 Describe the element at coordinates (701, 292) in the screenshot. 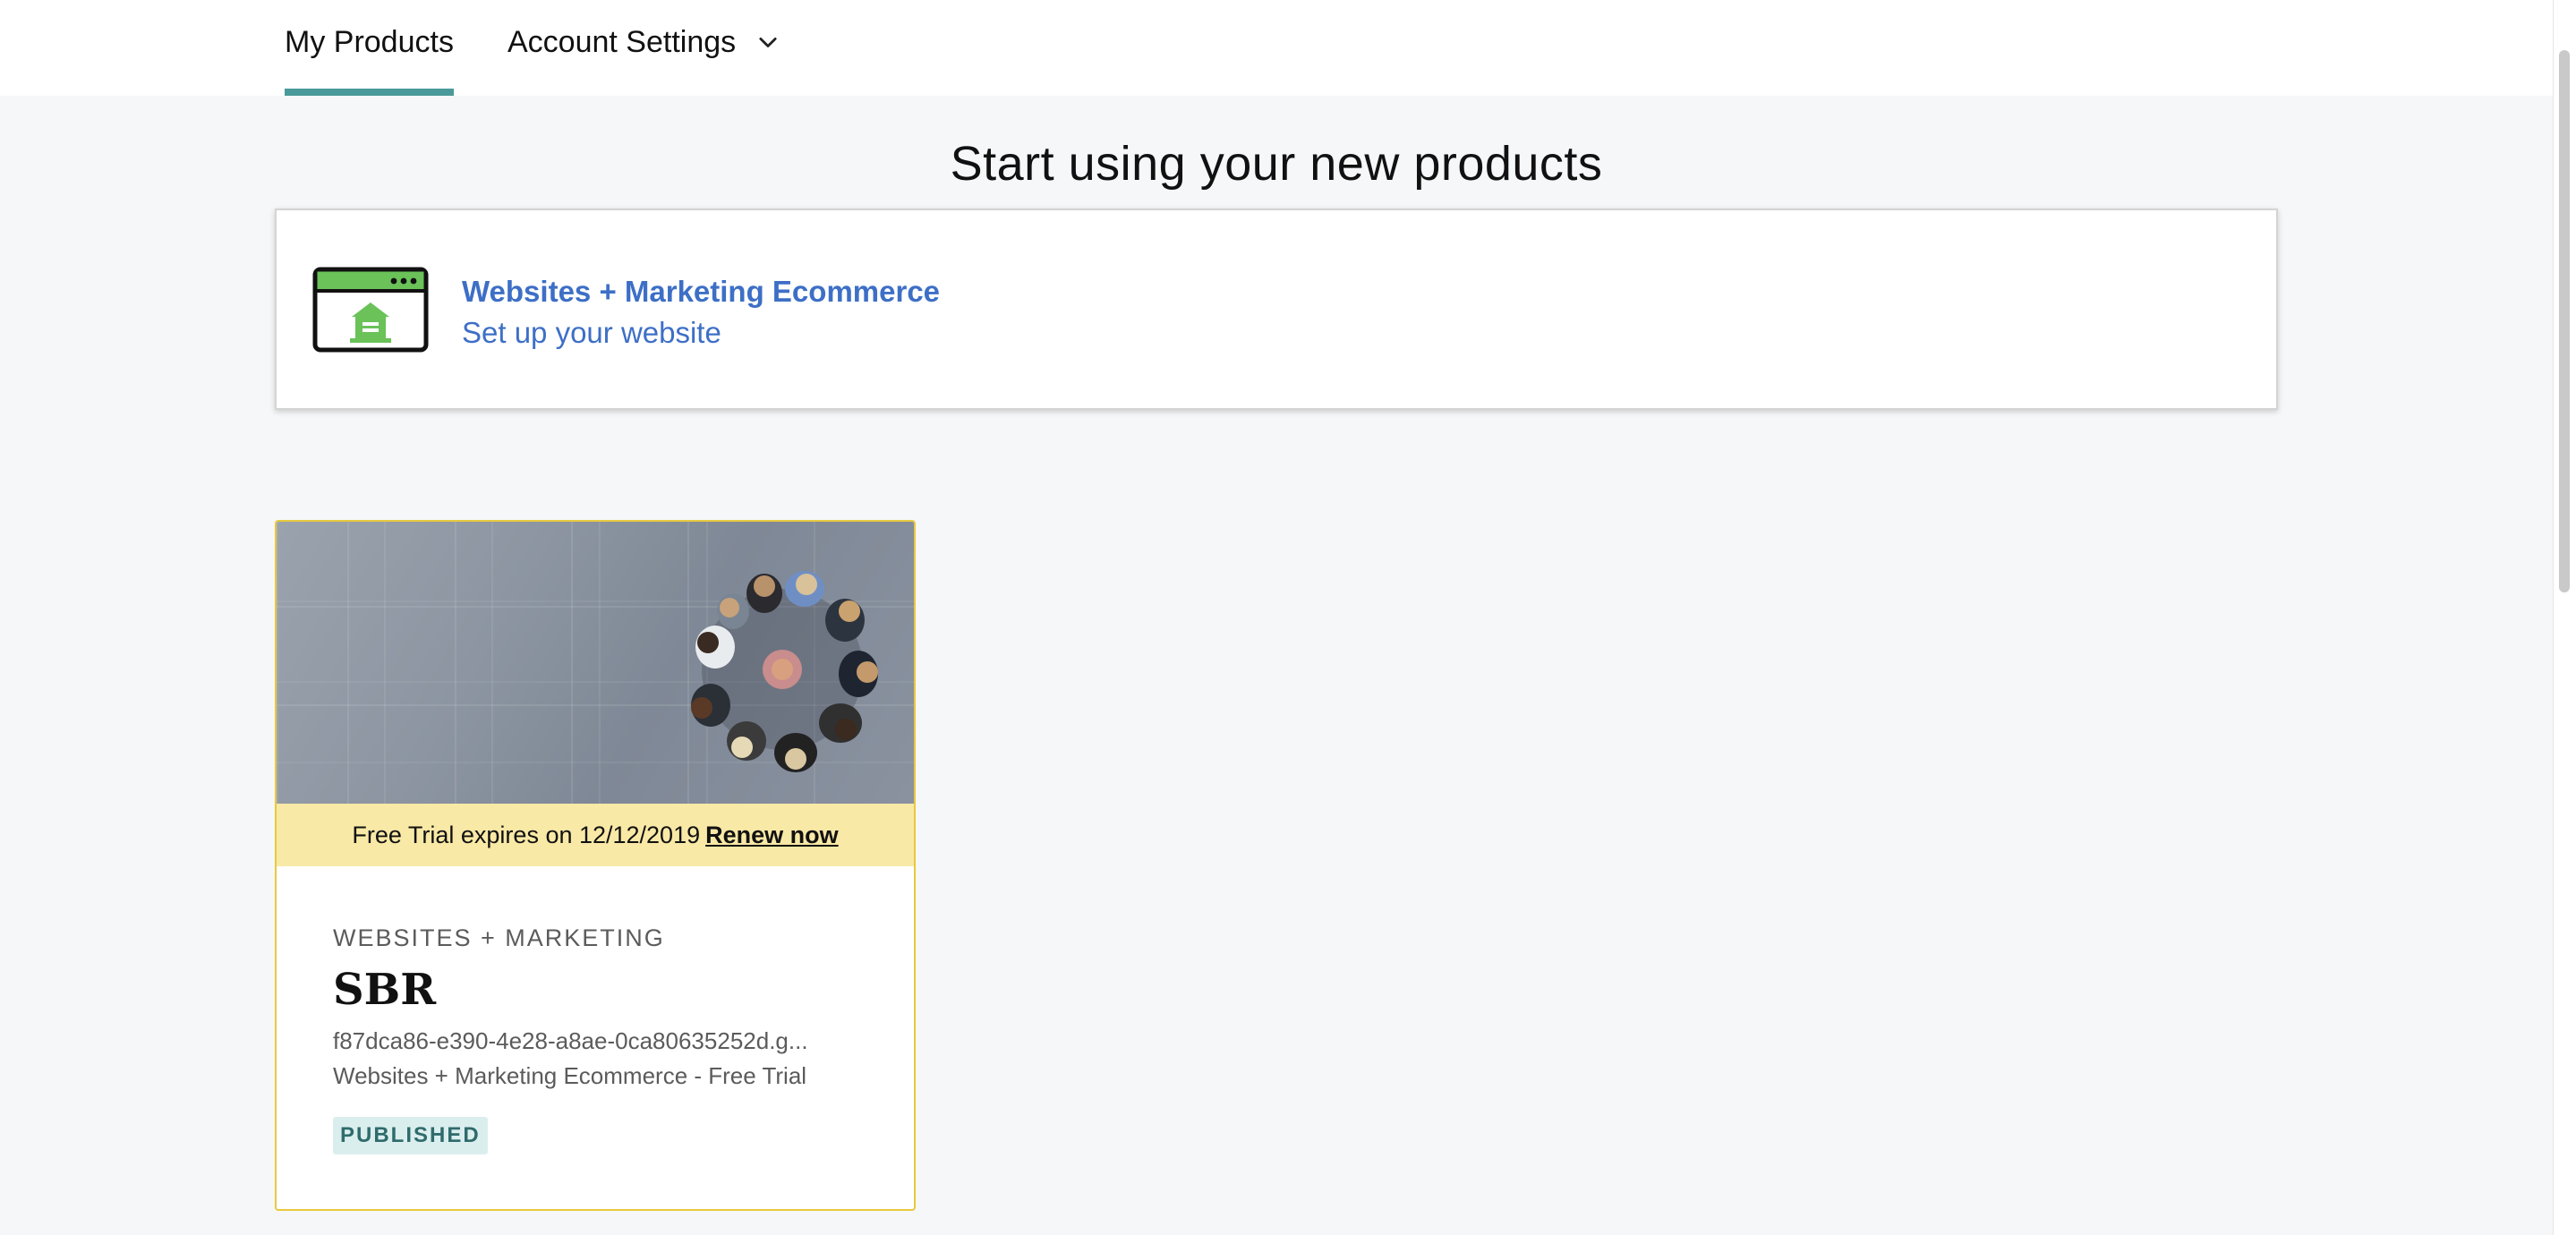

I see `setup-product-title: Websites + Marketing Ecommerce` at that location.